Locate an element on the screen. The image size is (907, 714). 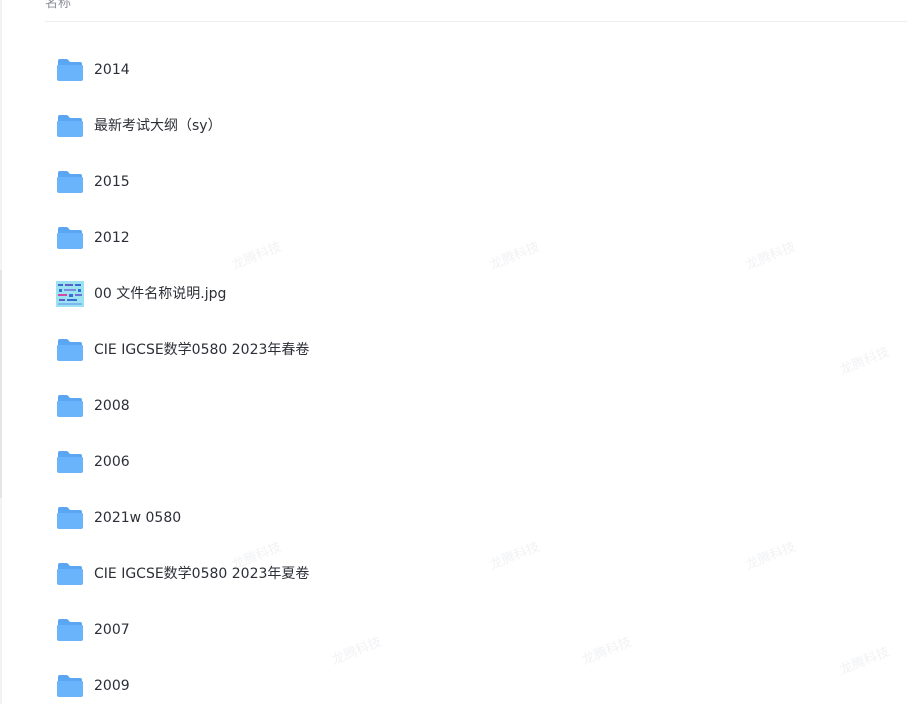
file-name: 2007 is located at coordinates (112, 630).